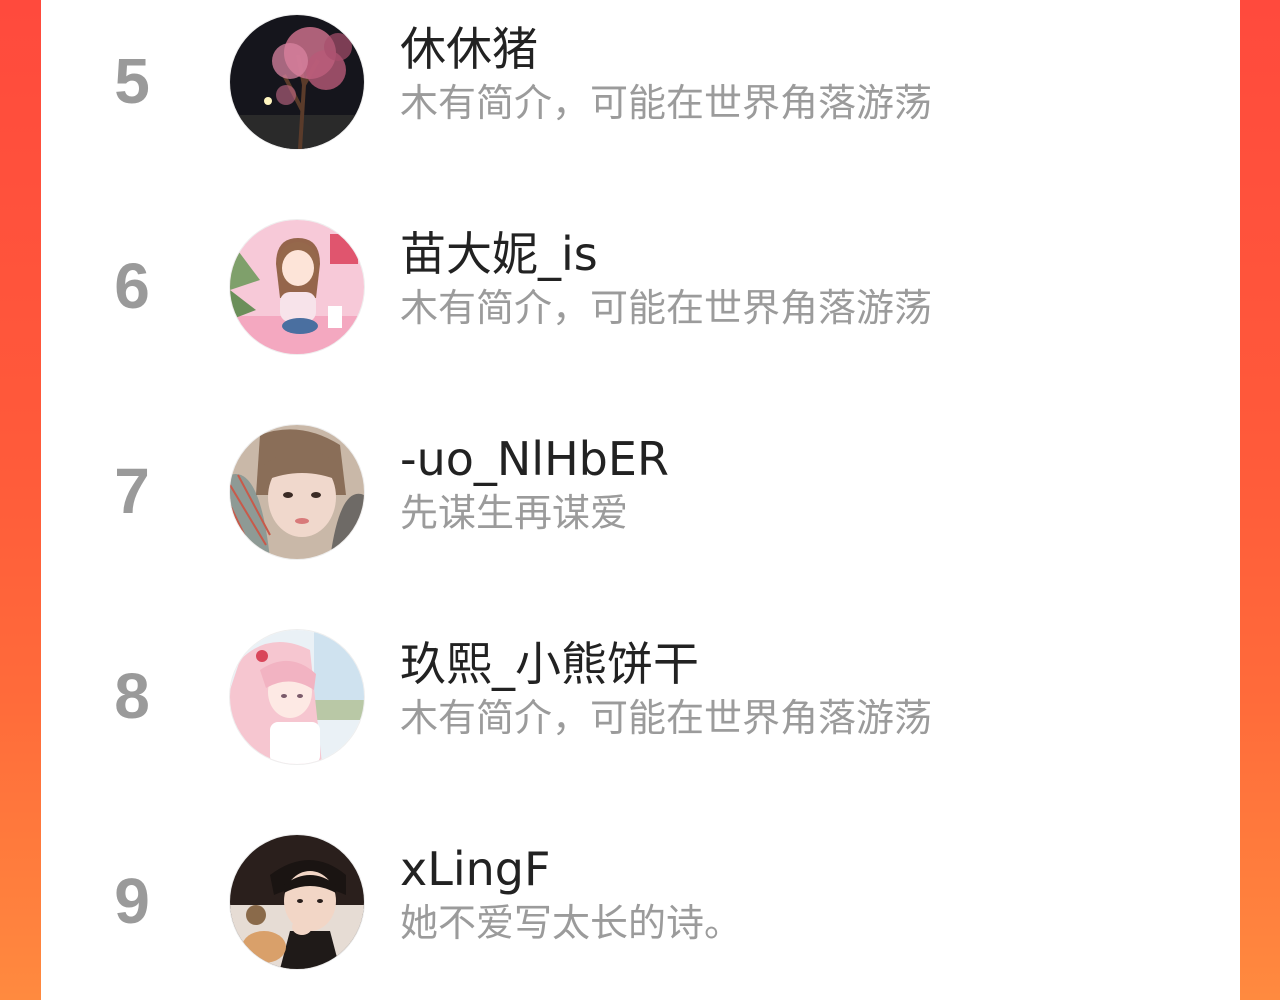 The width and height of the screenshot is (1280, 1000). What do you see at coordinates (571, 923) in the screenshot?
I see `user-bio: 她不爱写太长的诗。` at bounding box center [571, 923].